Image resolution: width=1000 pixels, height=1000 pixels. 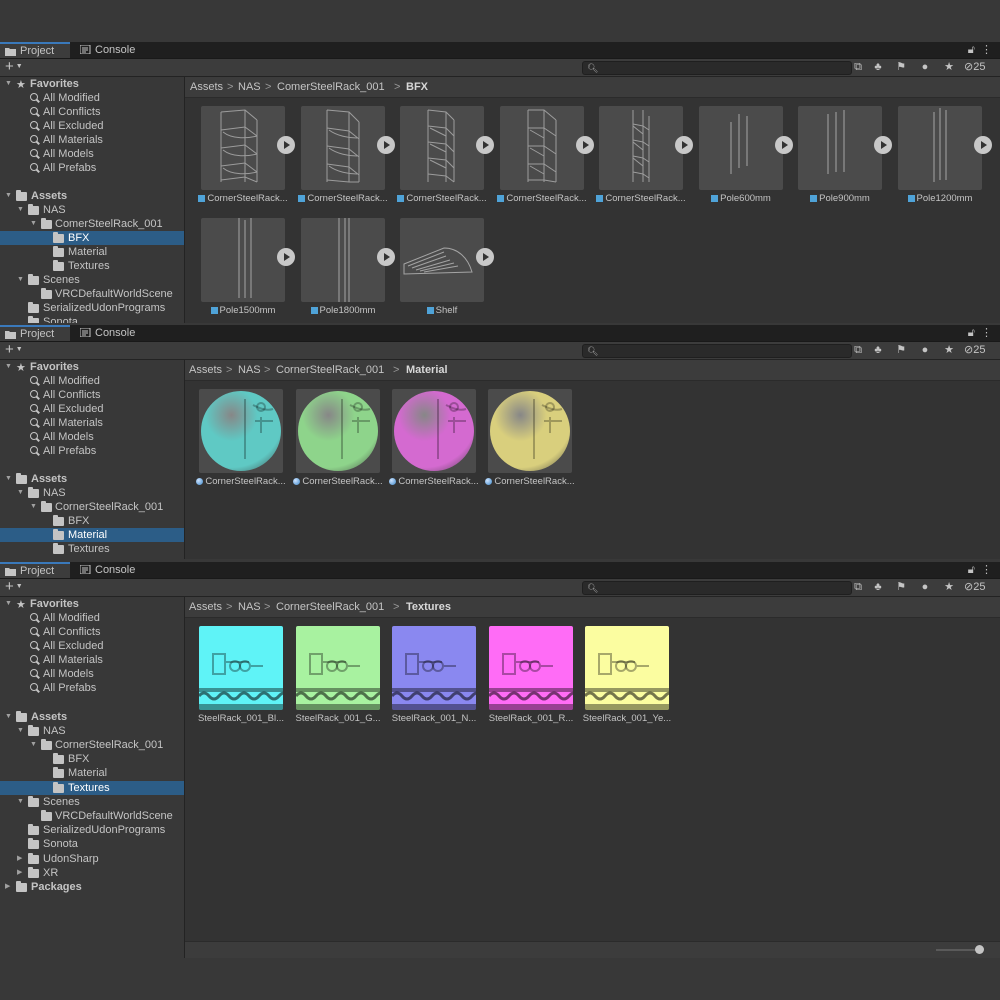 I want to click on breadcrumb-item: Textures, so click(x=428, y=607).